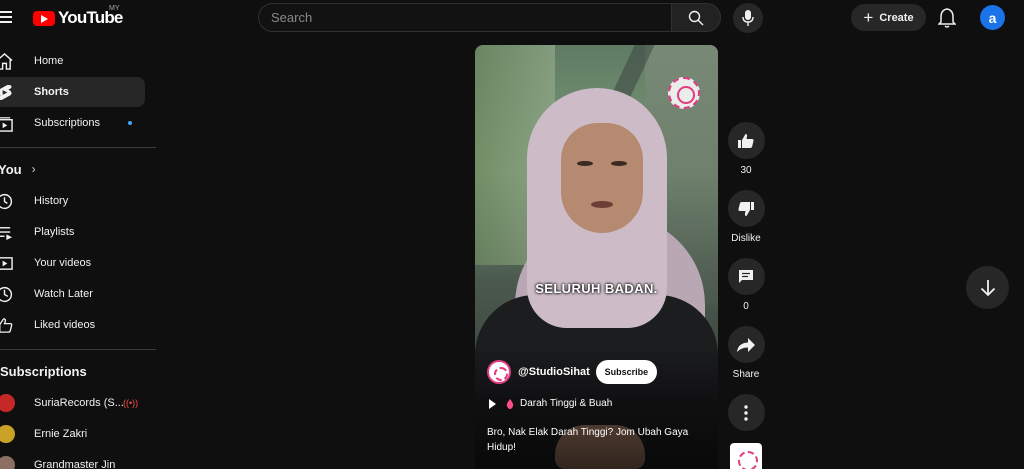 This screenshot has height=469, width=1024. I want to click on thumbs-up-icon, so click(746, 140).